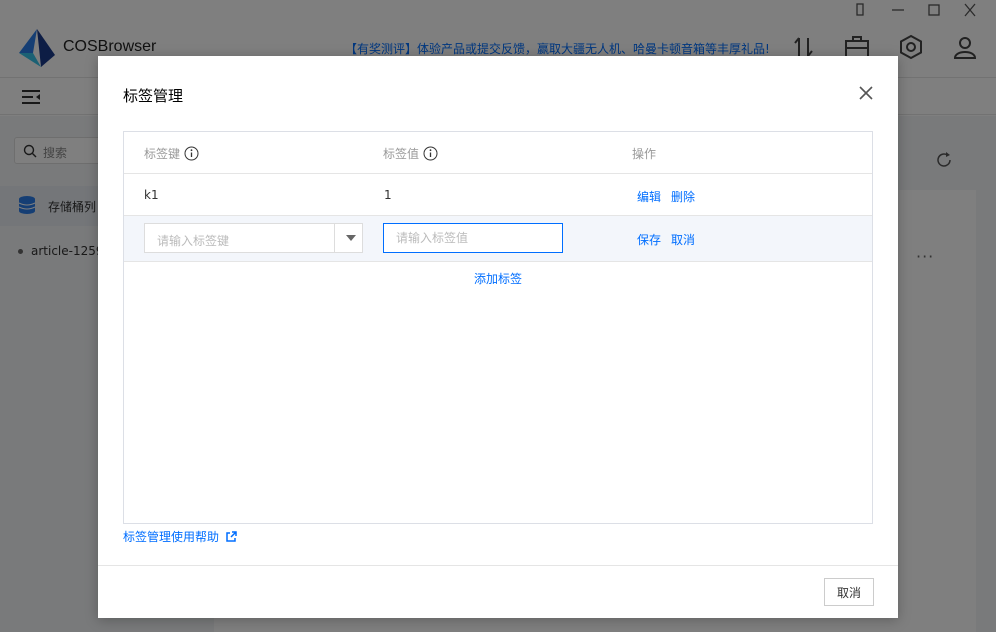 The image size is (996, 632). I want to click on dialog-title: 标签管理, so click(153, 96).